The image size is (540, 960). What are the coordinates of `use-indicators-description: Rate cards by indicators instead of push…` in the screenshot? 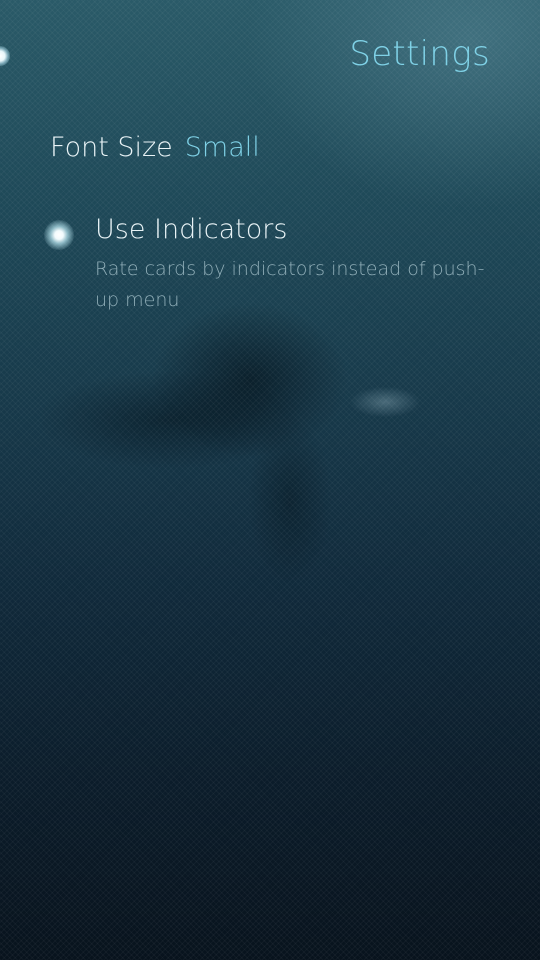 It's located at (290, 284).